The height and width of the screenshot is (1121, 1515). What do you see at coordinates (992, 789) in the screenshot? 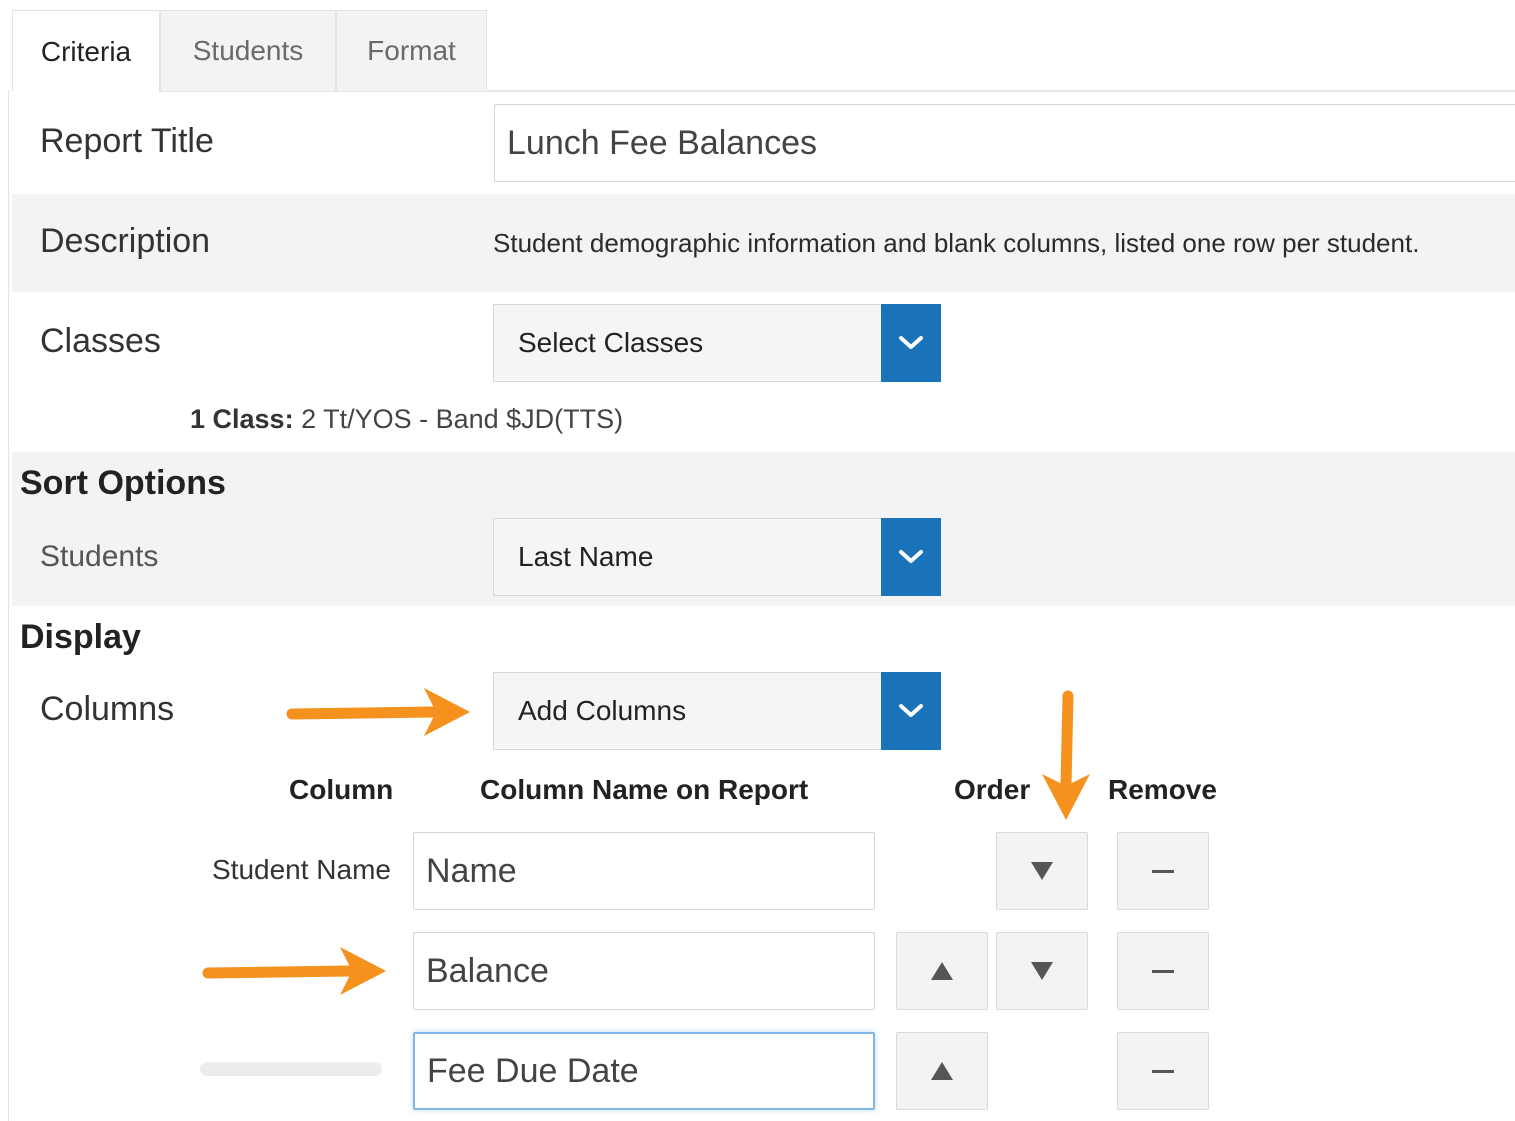
I see `column-header-order: Order` at bounding box center [992, 789].